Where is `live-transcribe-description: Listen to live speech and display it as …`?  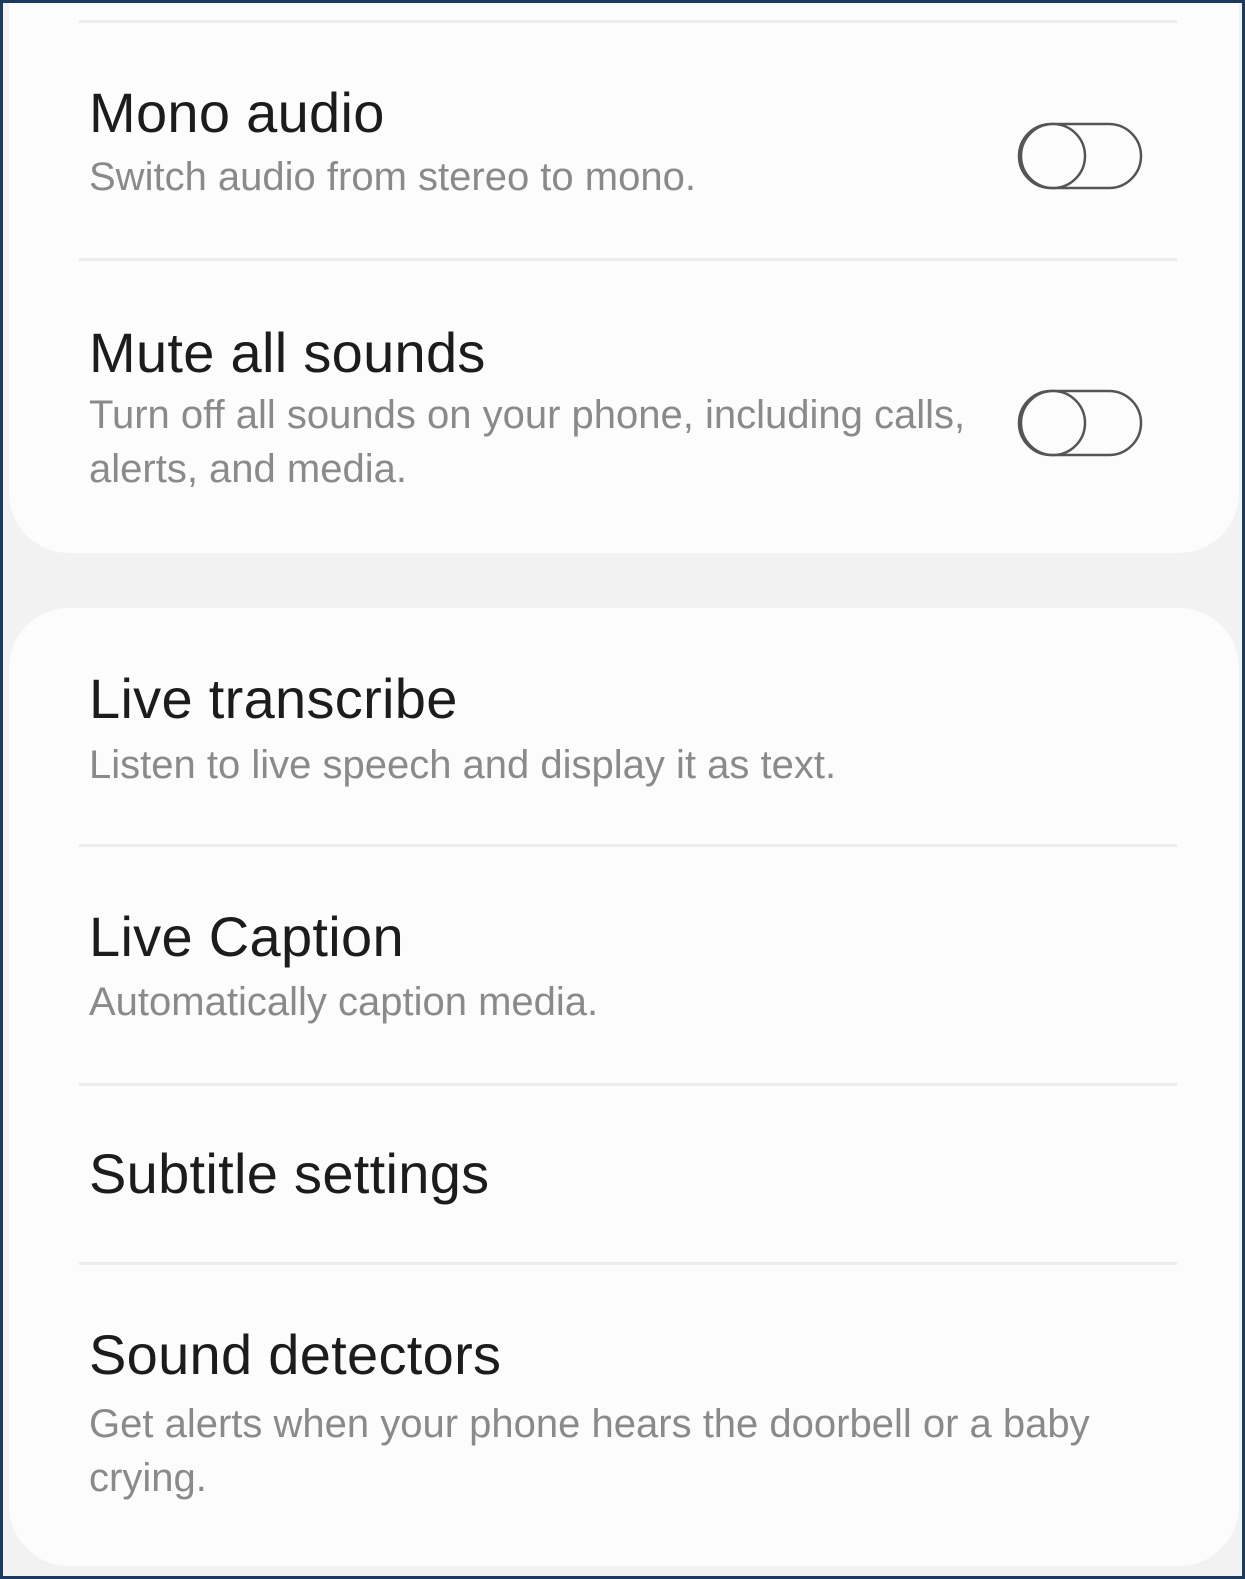 live-transcribe-description: Listen to live speech and display it as … is located at coordinates (463, 765).